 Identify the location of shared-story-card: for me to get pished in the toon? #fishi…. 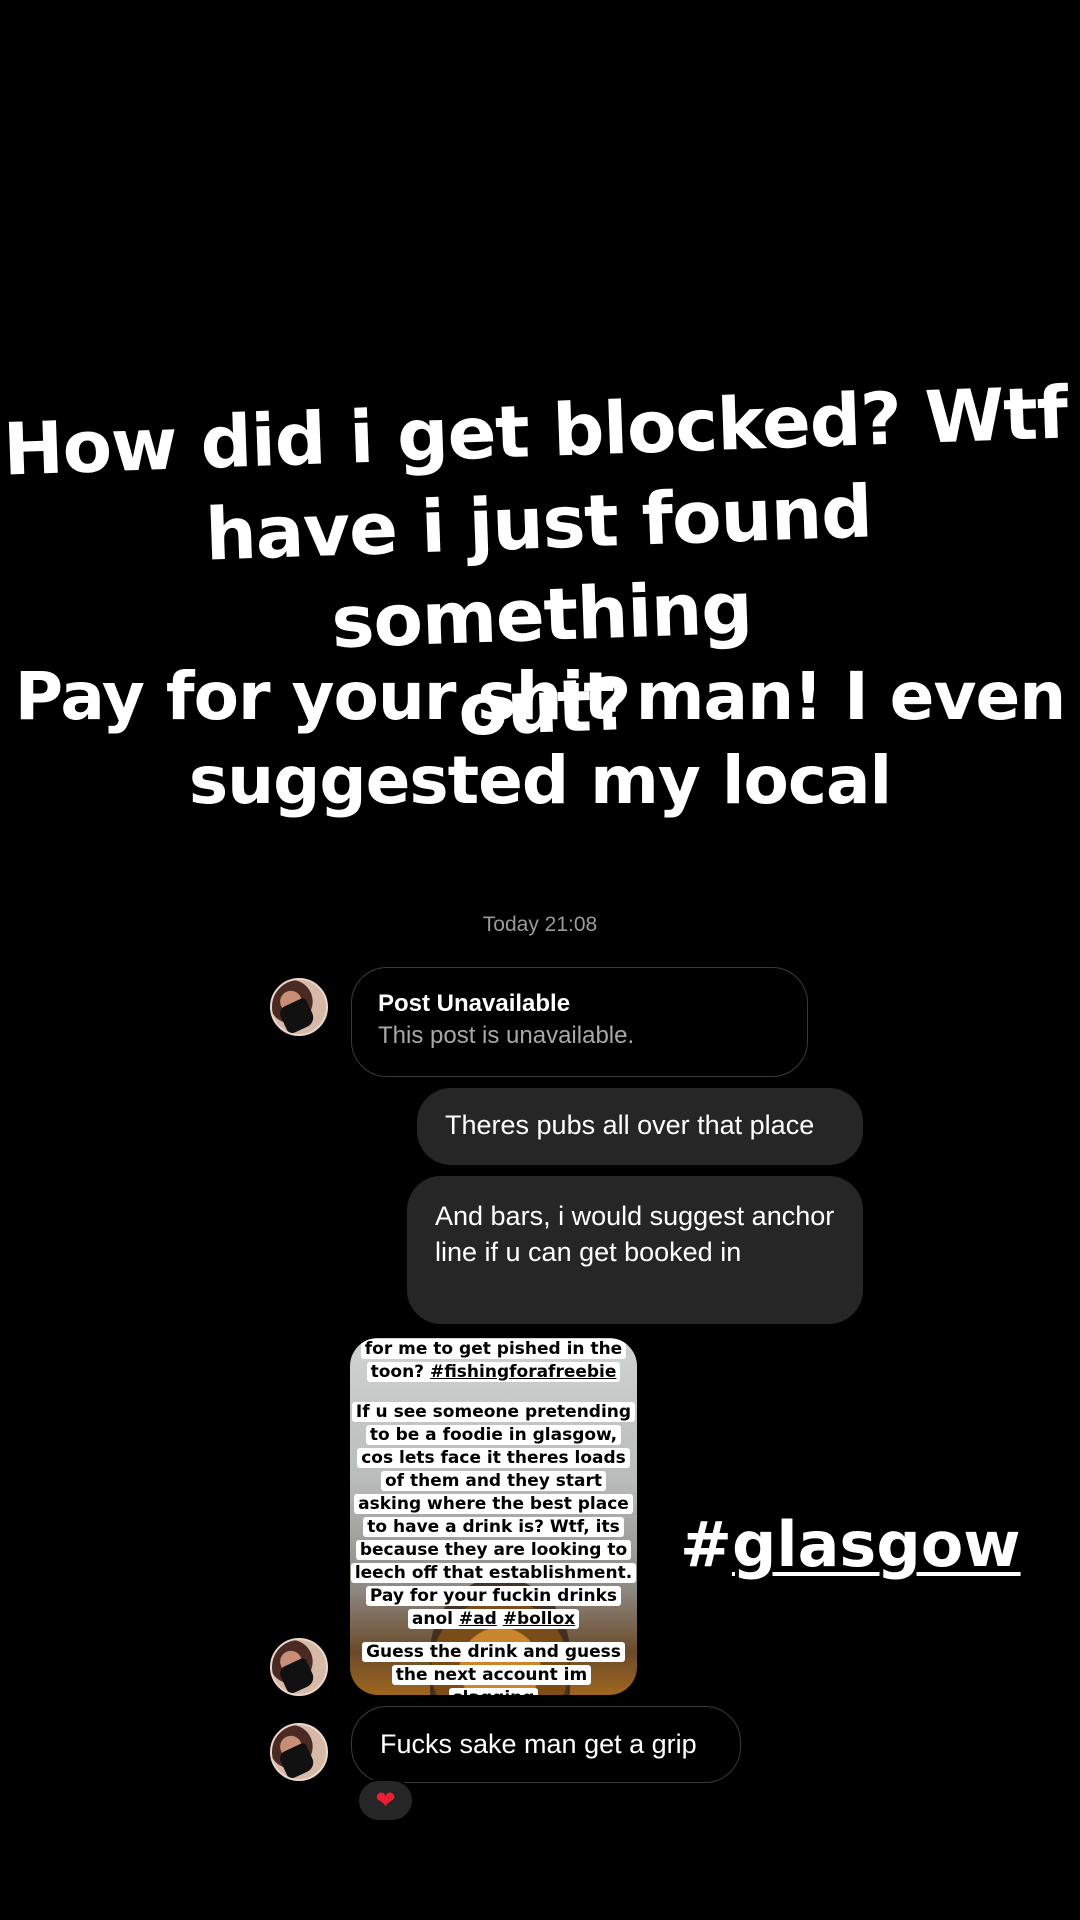
(493, 1516).